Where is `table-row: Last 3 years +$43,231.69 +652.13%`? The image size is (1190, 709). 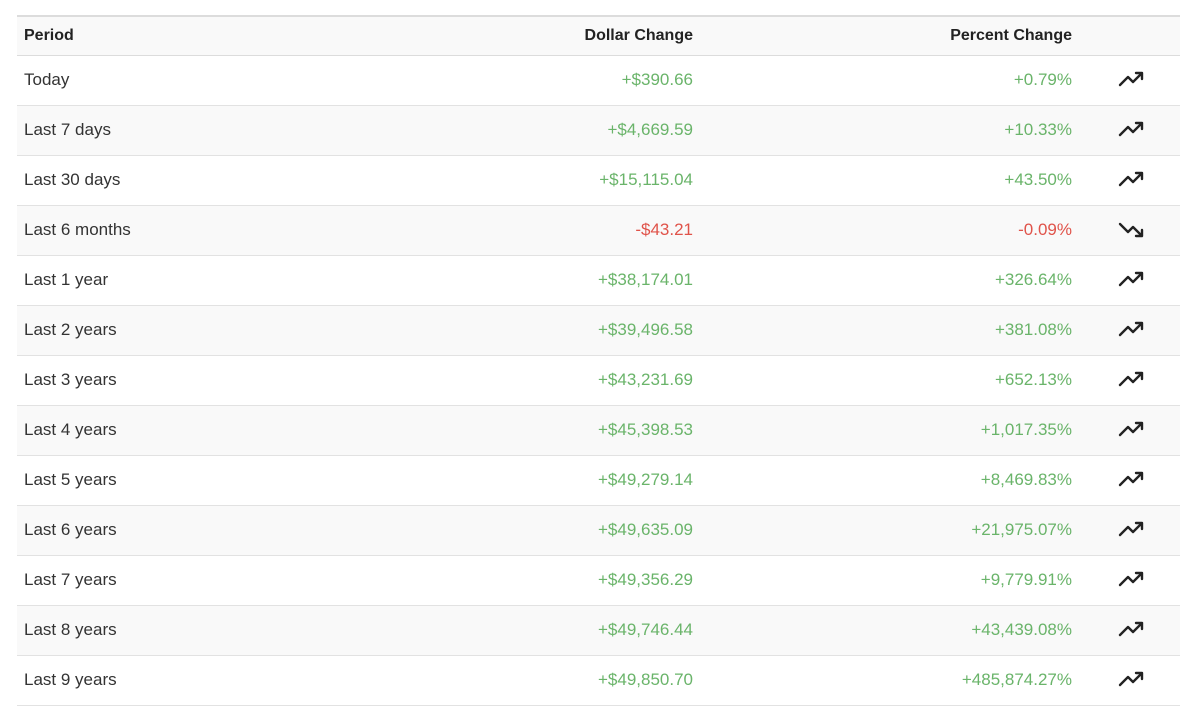 table-row: Last 3 years +$43,231.69 +652.13% is located at coordinates (598, 380).